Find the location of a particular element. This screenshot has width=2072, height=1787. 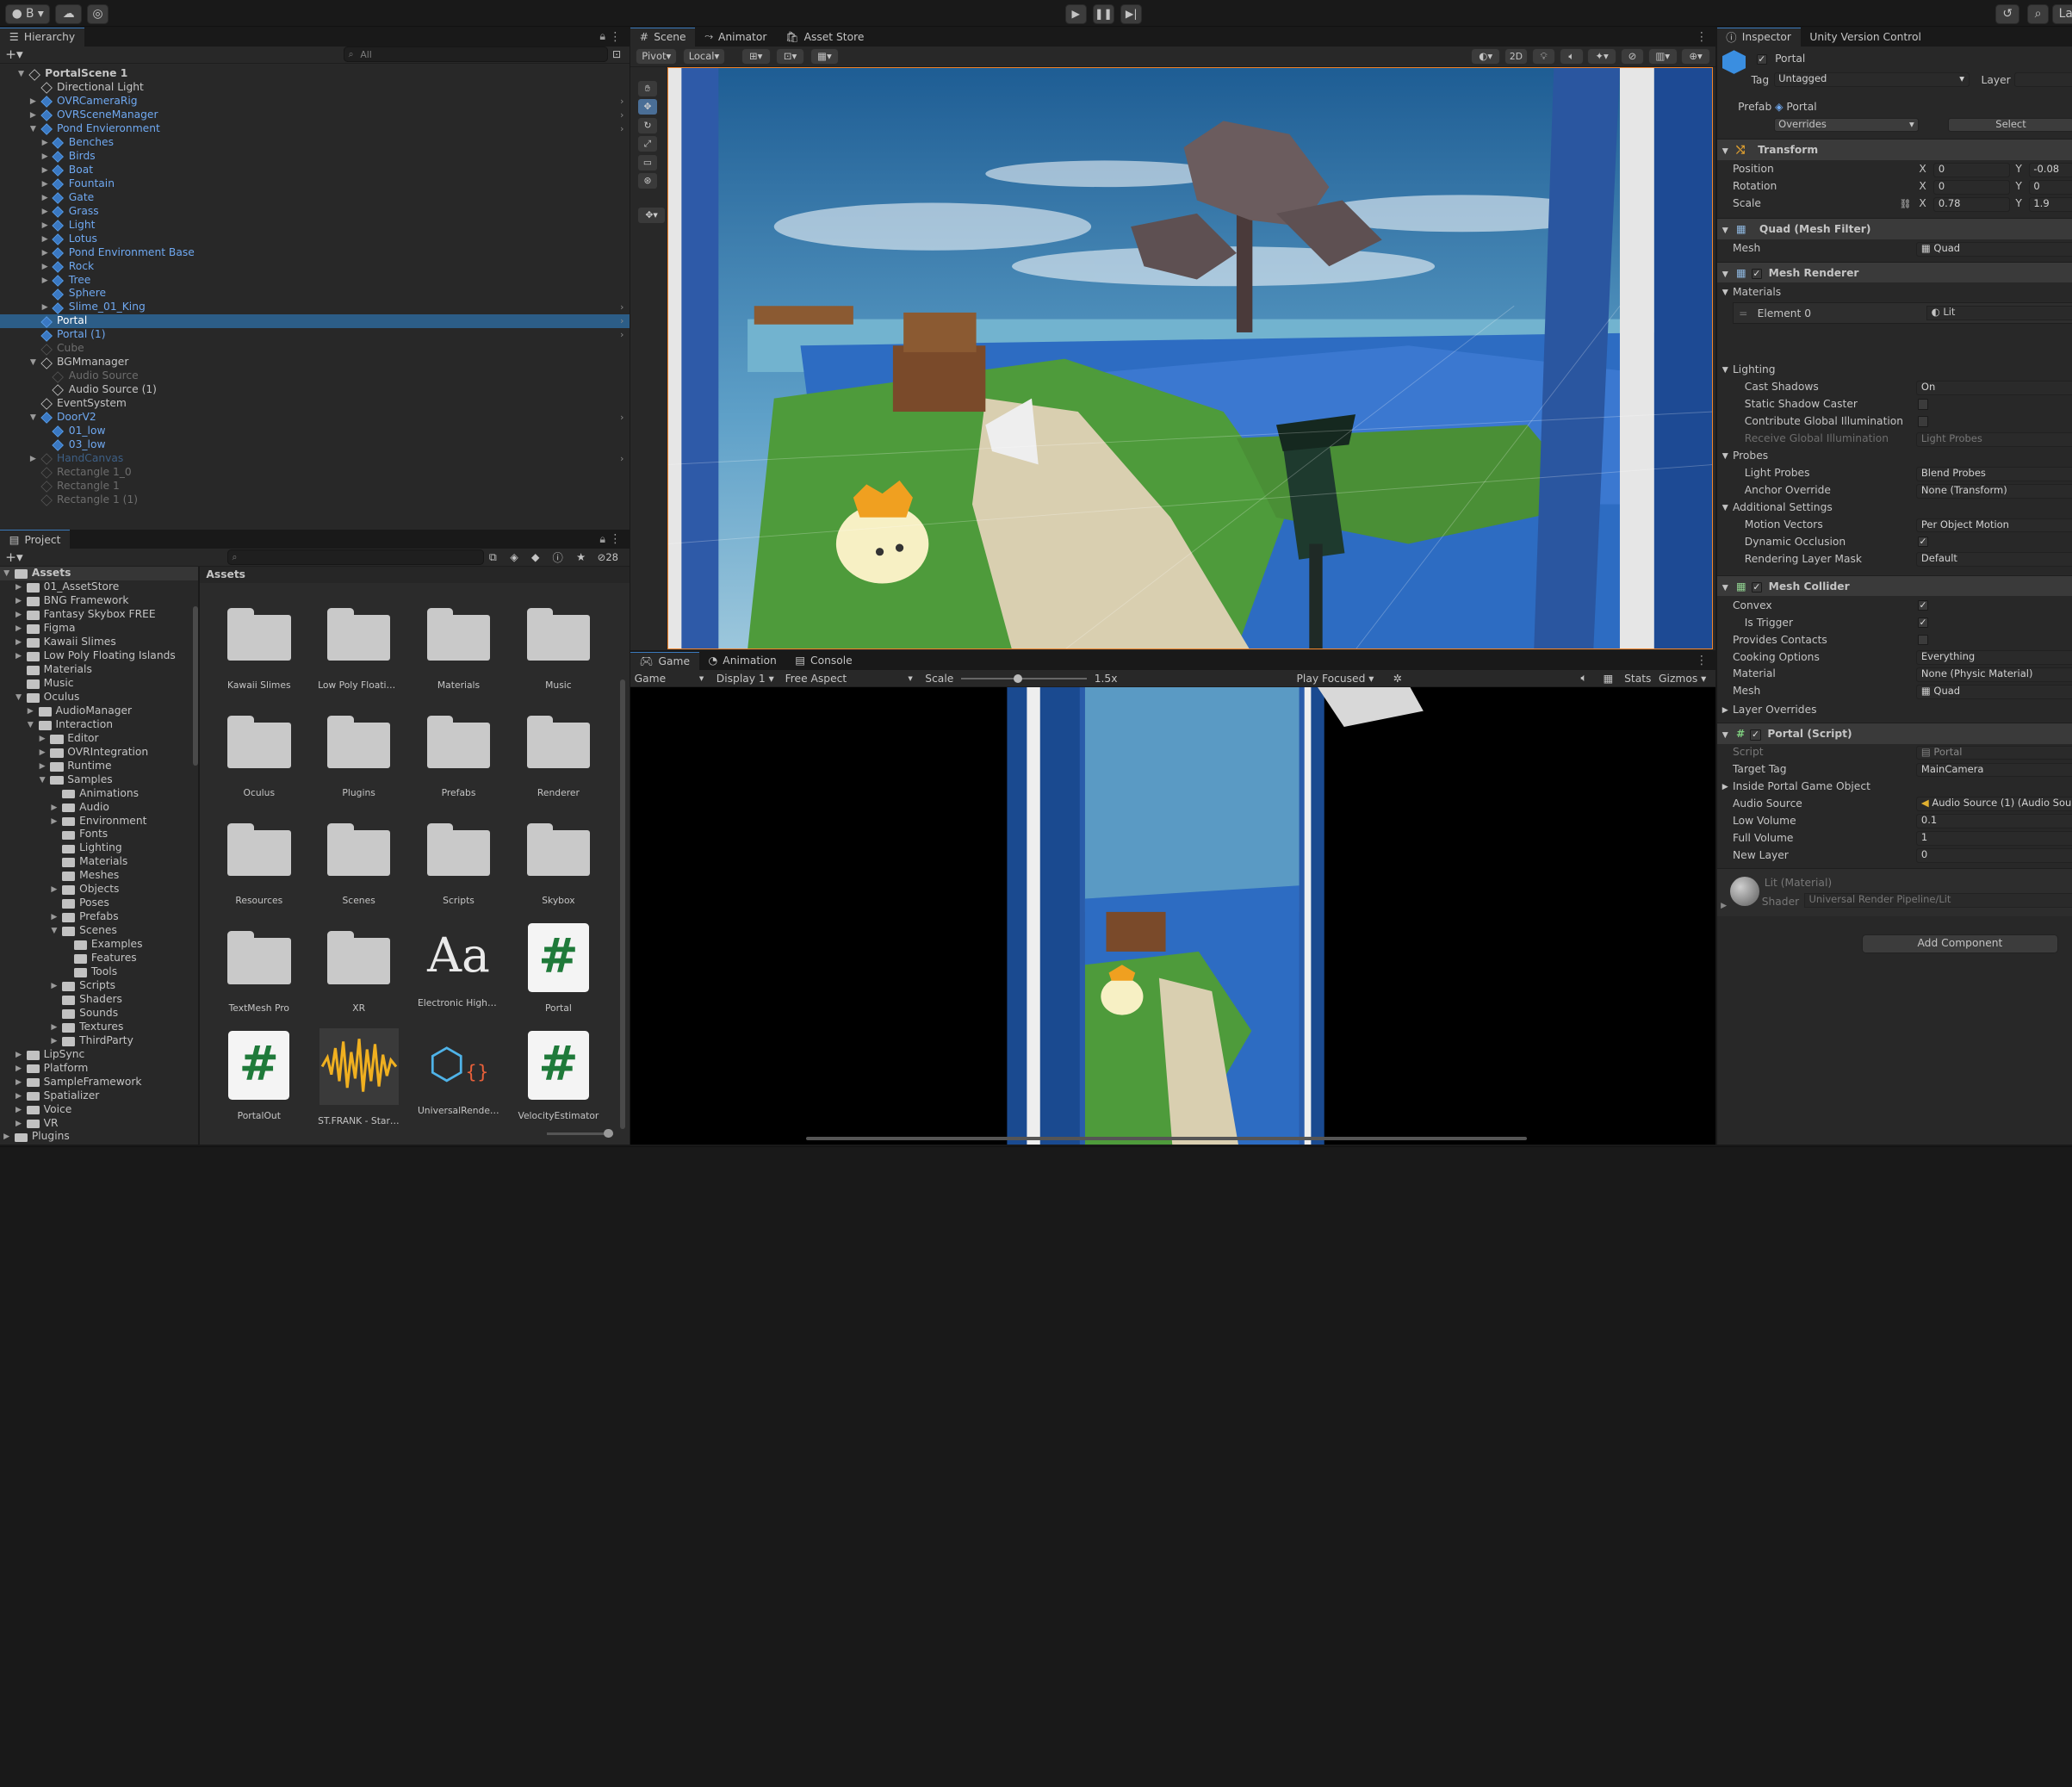

mute-icon: 🔈︎ is located at coordinates (1583, 678).